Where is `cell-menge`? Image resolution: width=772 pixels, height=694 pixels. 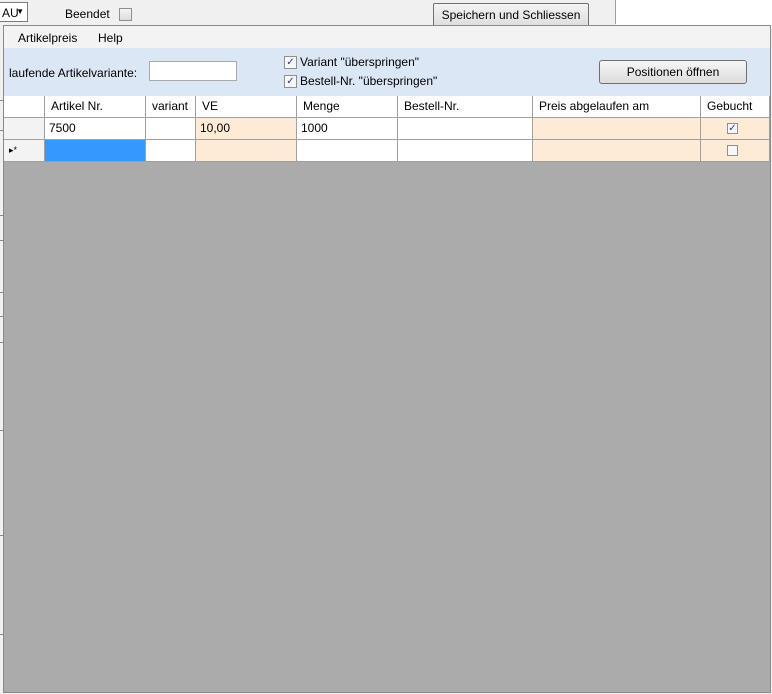 cell-menge is located at coordinates (347, 151).